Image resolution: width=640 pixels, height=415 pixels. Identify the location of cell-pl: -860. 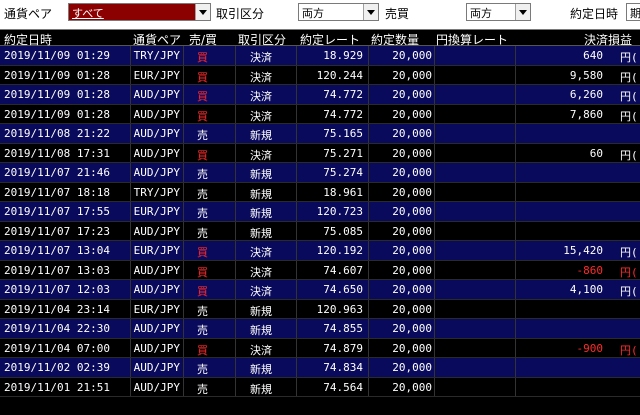
(590, 270).